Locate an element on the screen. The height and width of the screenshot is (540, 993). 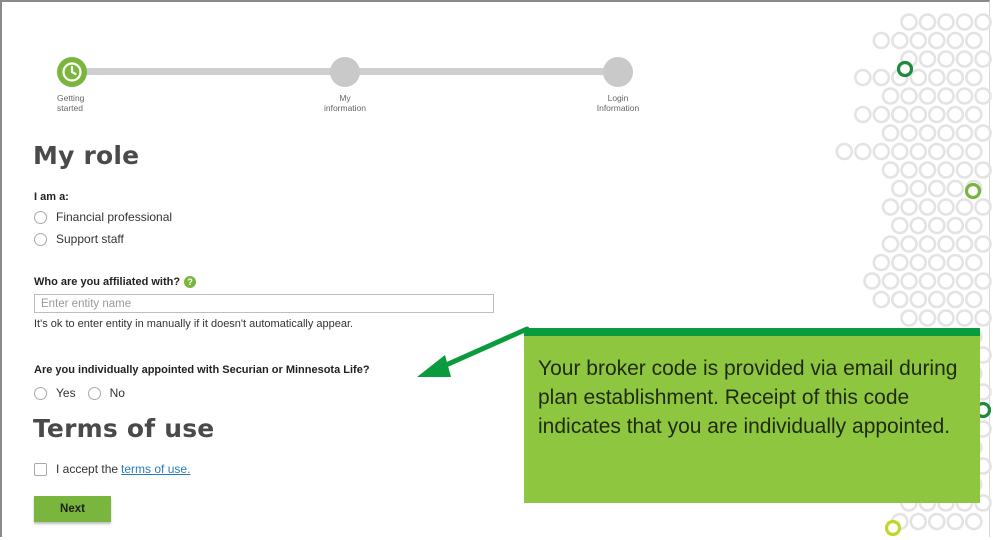
clock-icon is located at coordinates (72, 72).